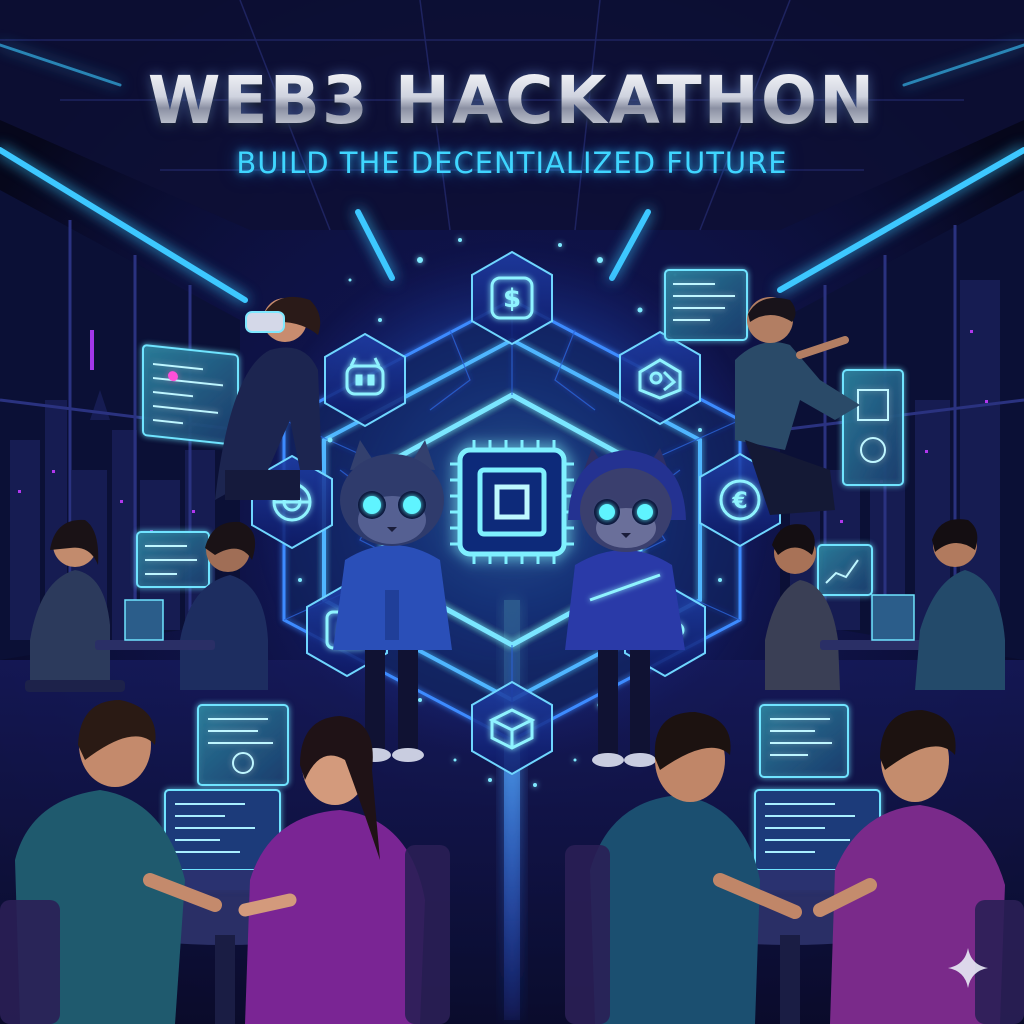 The height and width of the screenshot is (1024, 1024). I want to click on poster-title: WEB3 HACKATHON, so click(512, 100).